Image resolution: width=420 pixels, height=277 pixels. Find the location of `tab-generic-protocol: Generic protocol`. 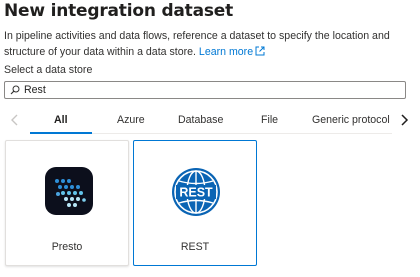

tab-generic-protocol: Generic protocol is located at coordinates (351, 120).